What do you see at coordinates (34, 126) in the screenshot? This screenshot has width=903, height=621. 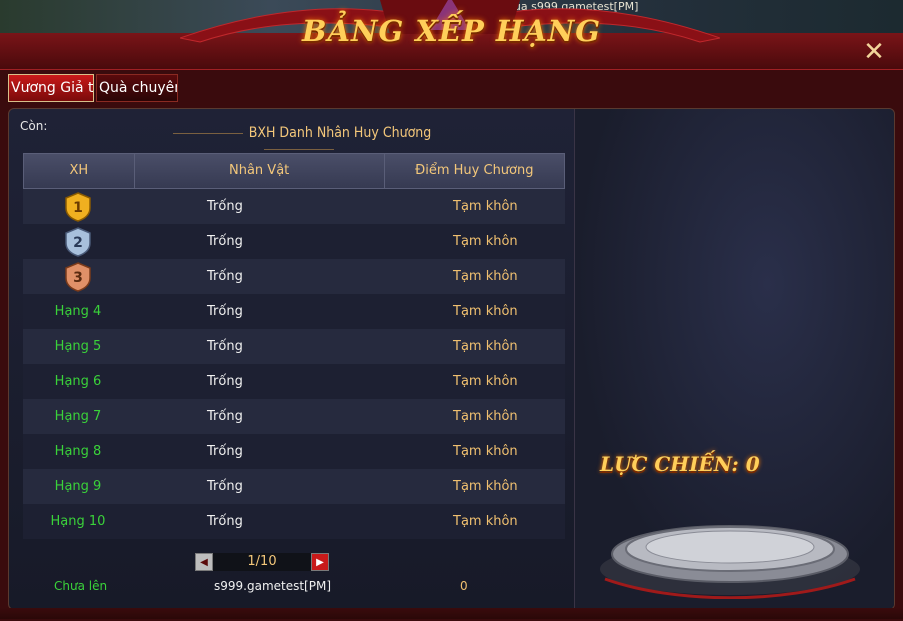 I see `con-label: Còn:` at bounding box center [34, 126].